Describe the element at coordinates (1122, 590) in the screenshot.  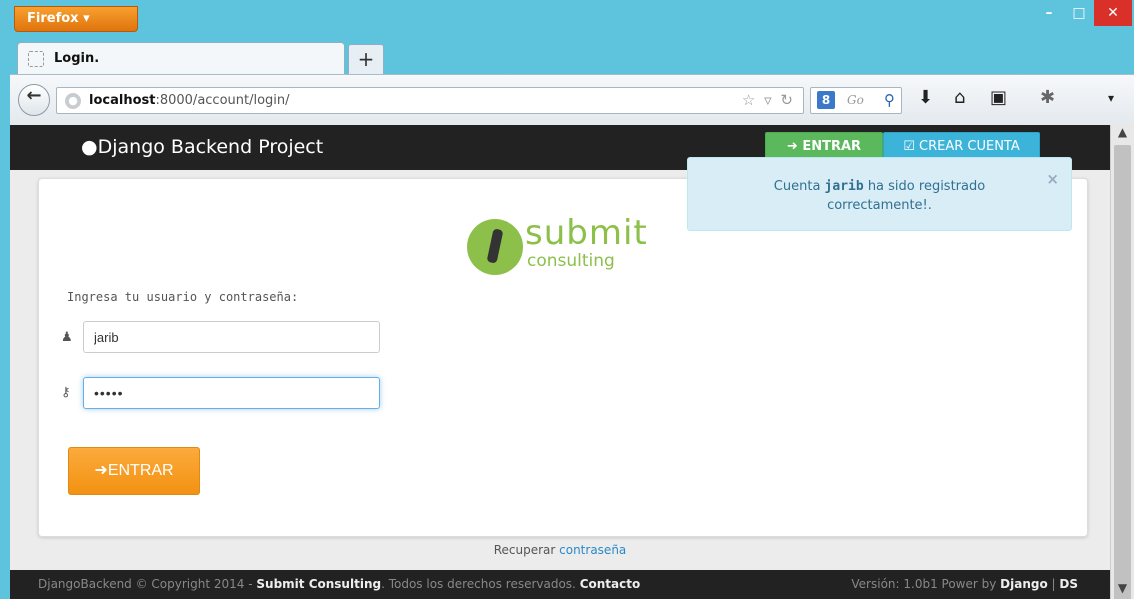
I see `scroll-down-icon: ▼` at that location.